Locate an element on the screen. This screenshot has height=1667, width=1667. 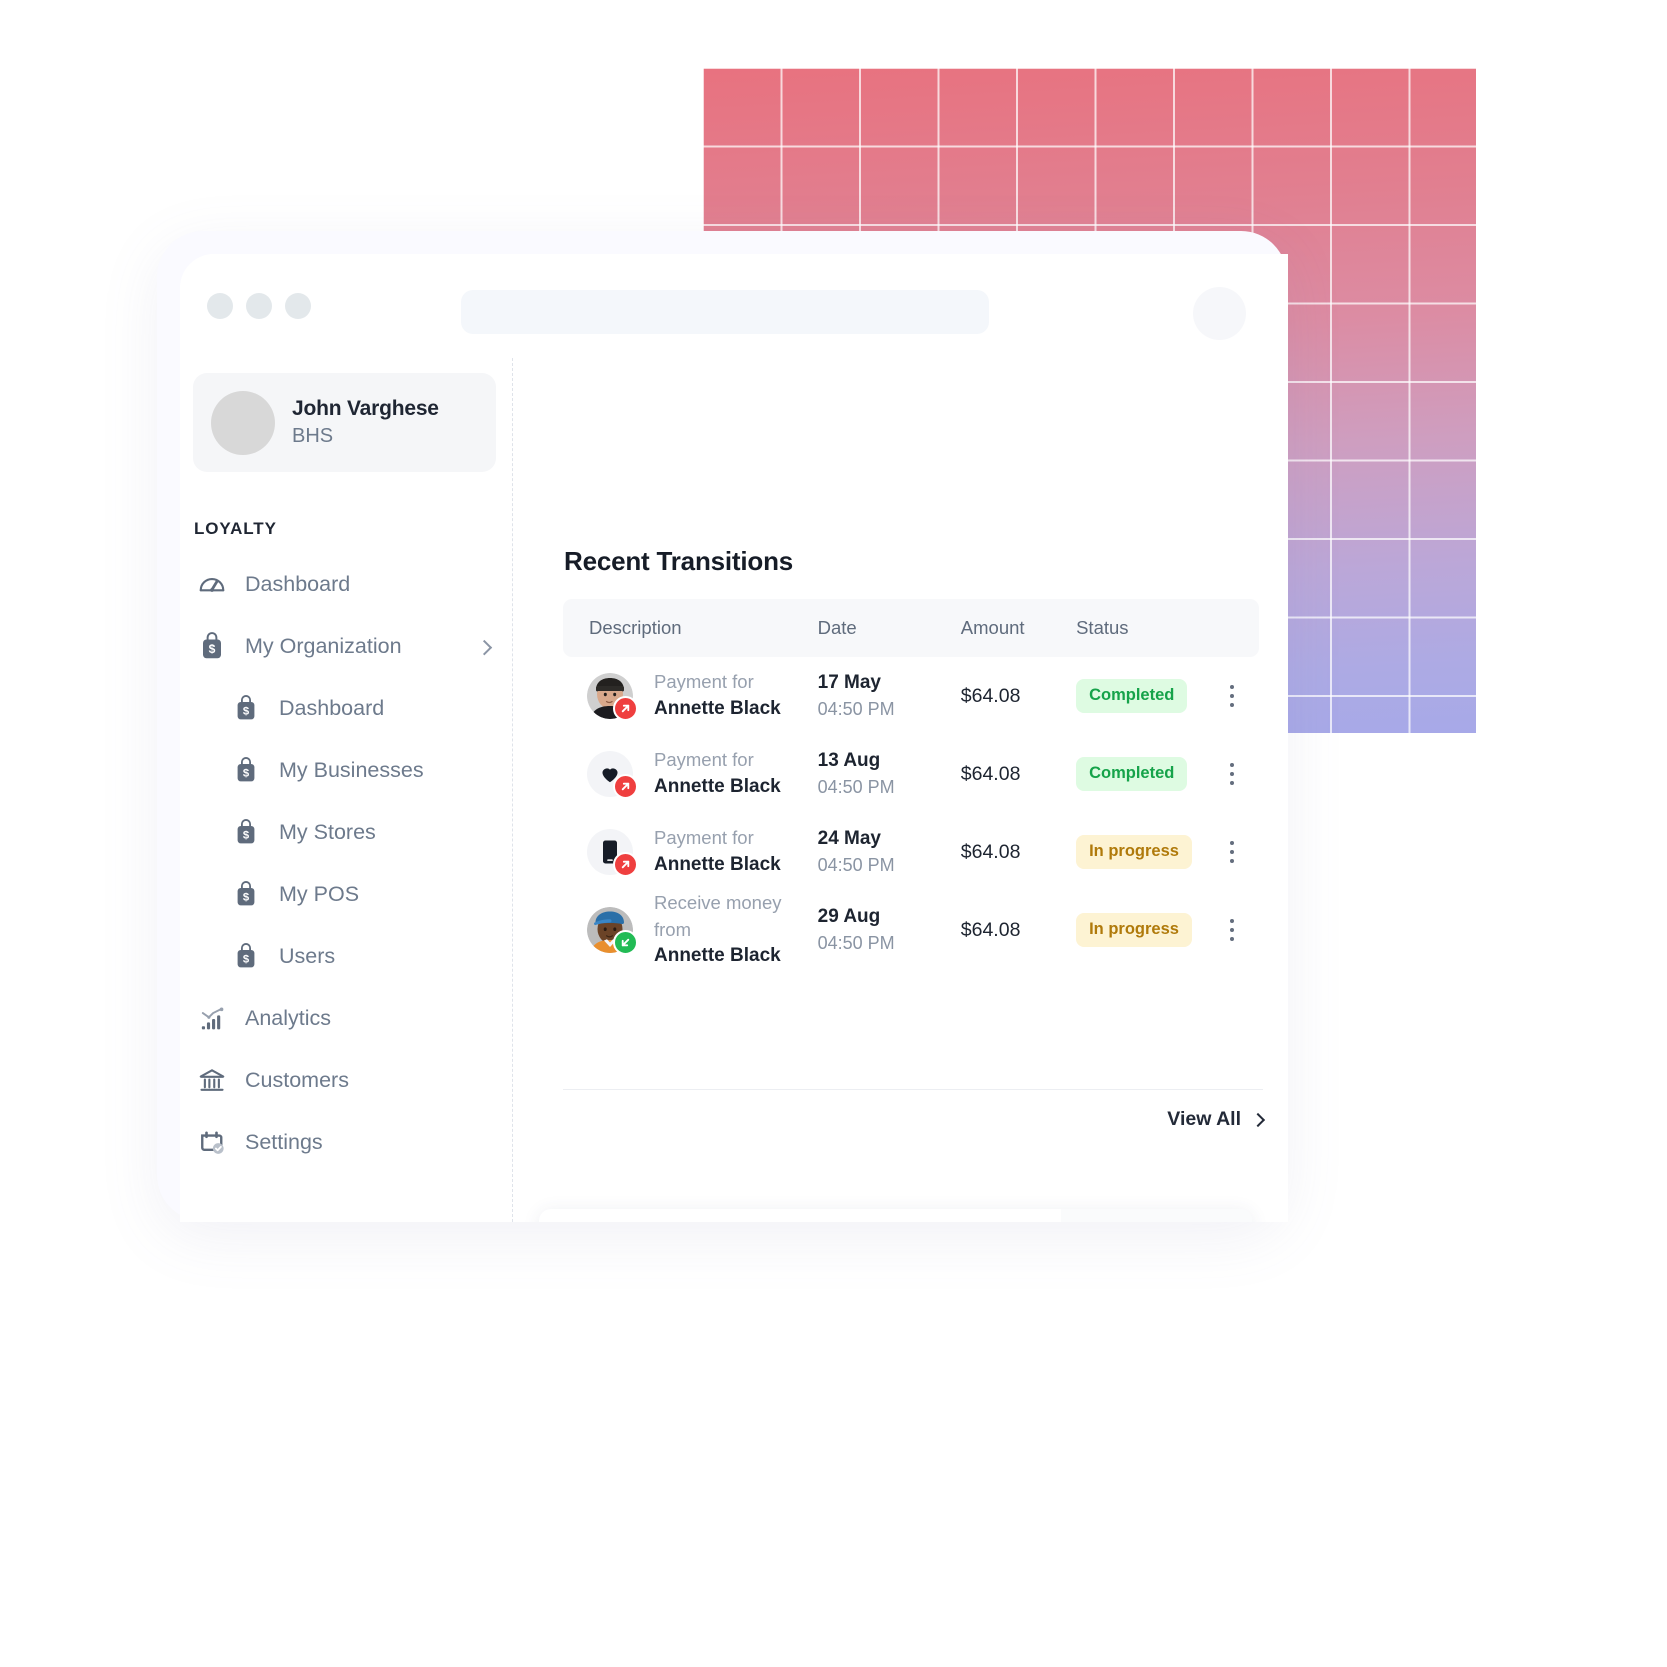
column-header-amount: Amount is located at coordinates (992, 627).